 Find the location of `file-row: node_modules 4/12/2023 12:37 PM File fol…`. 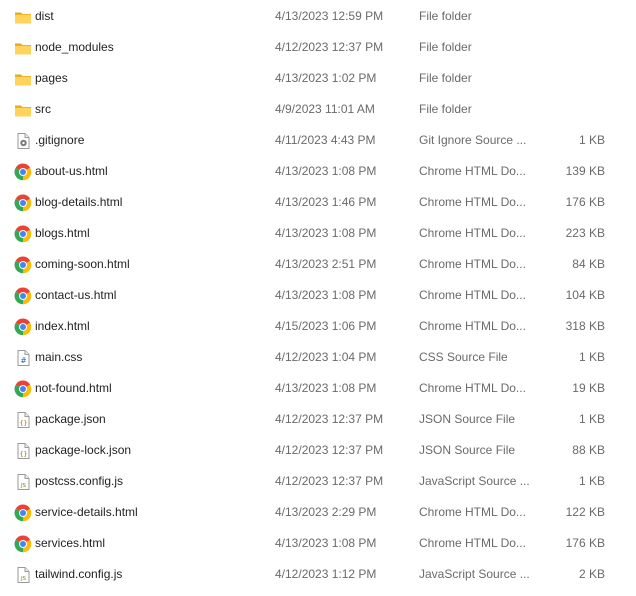

file-row: node_modules 4/12/2023 12:37 PM File fol… is located at coordinates (318, 47).